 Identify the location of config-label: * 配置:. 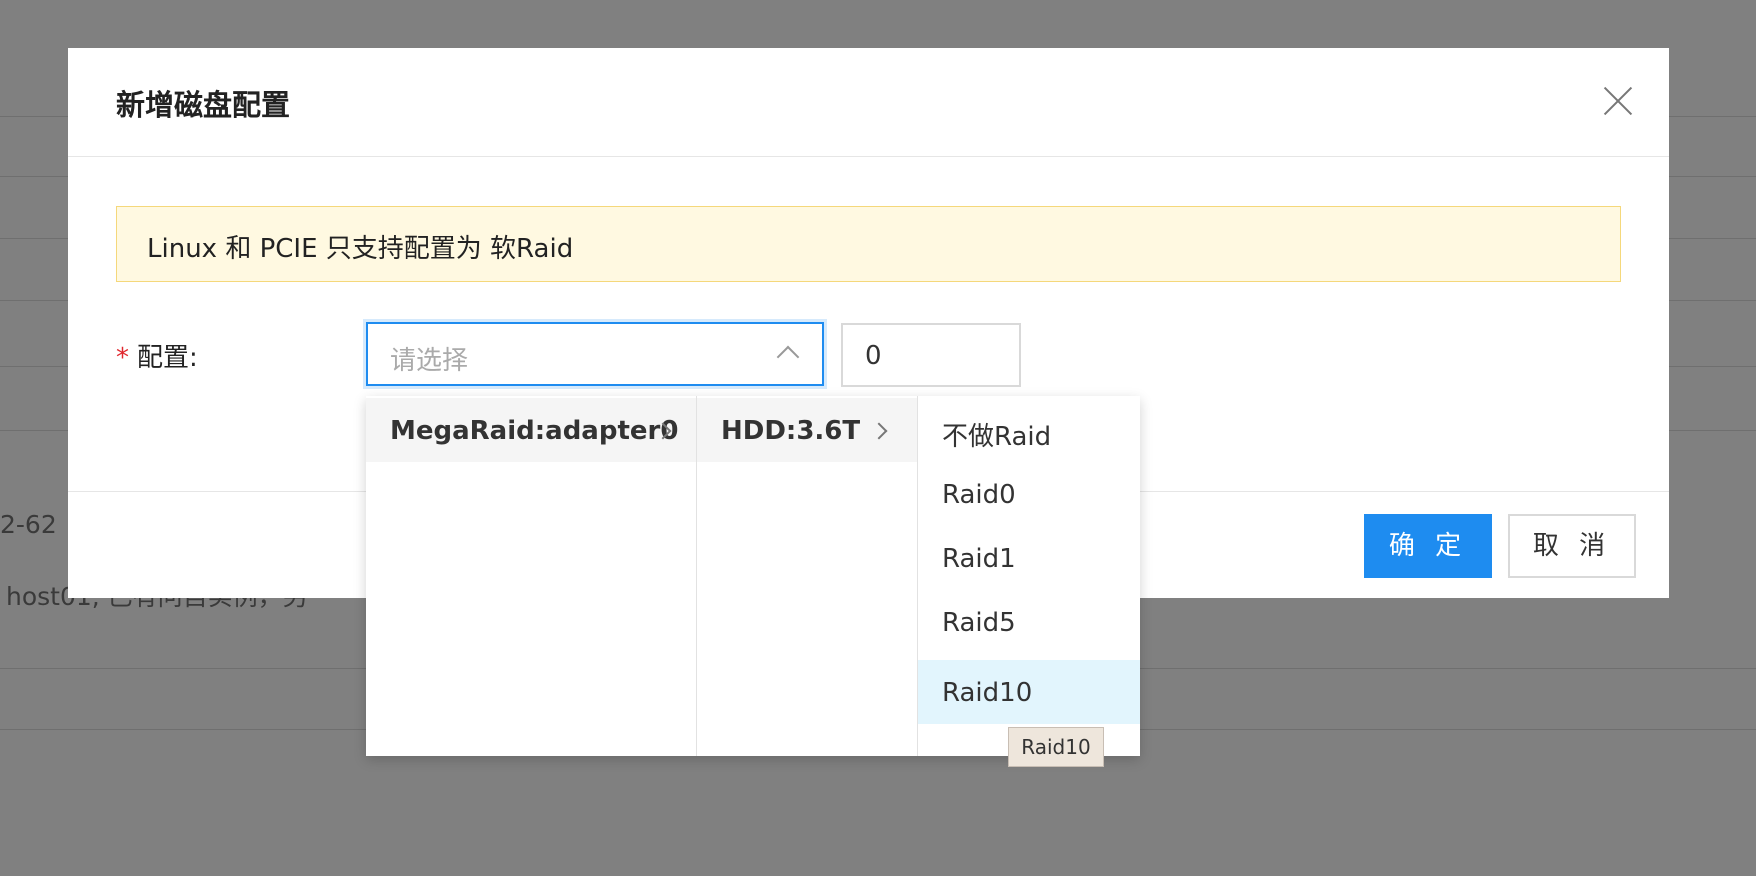
(157, 355).